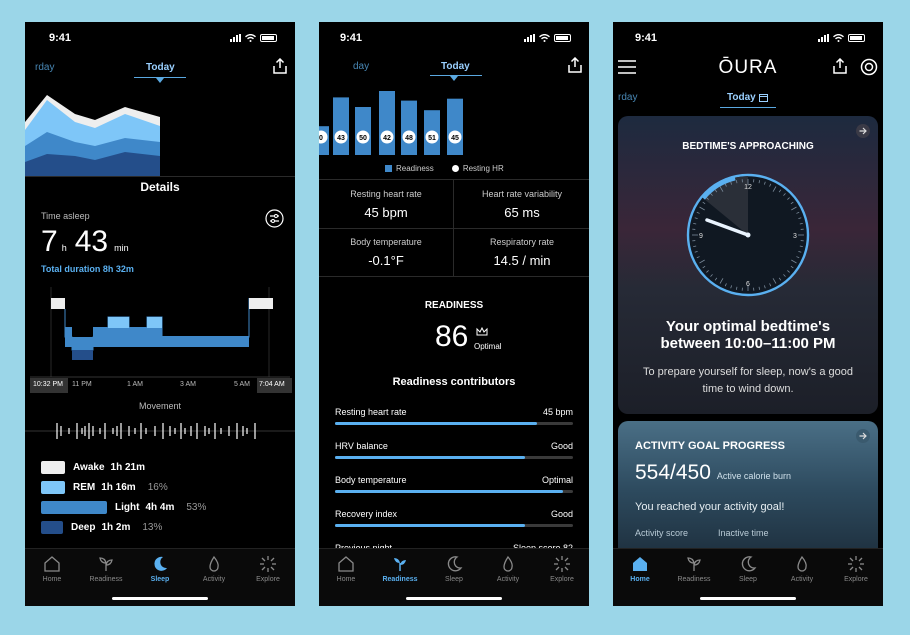 The height and width of the screenshot is (635, 910). What do you see at coordinates (748, 107) in the screenshot?
I see `date-underline` at bounding box center [748, 107].